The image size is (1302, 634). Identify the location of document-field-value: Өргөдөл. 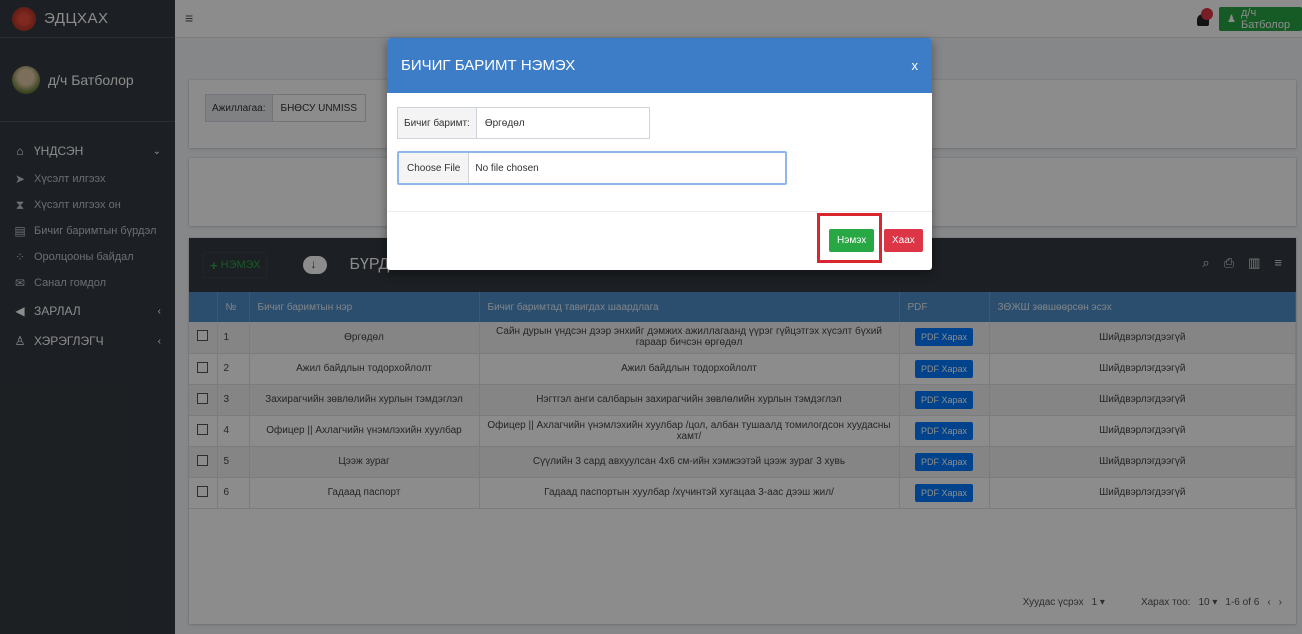
(504, 123).